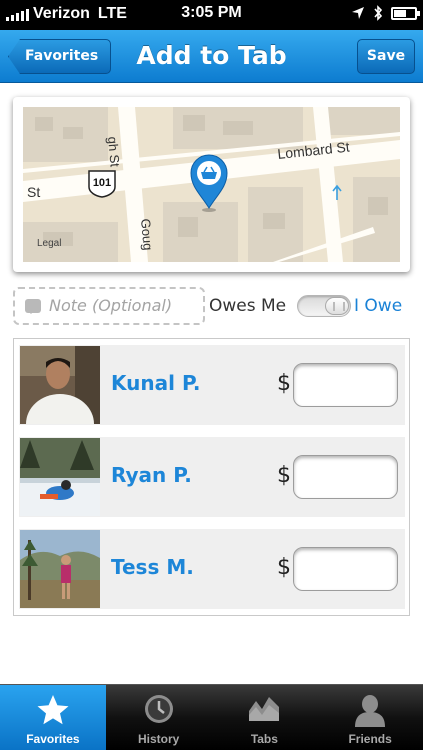 This screenshot has width=423, height=750. What do you see at coordinates (247, 306) in the screenshot?
I see `owes-me-label: Owes Me` at bounding box center [247, 306].